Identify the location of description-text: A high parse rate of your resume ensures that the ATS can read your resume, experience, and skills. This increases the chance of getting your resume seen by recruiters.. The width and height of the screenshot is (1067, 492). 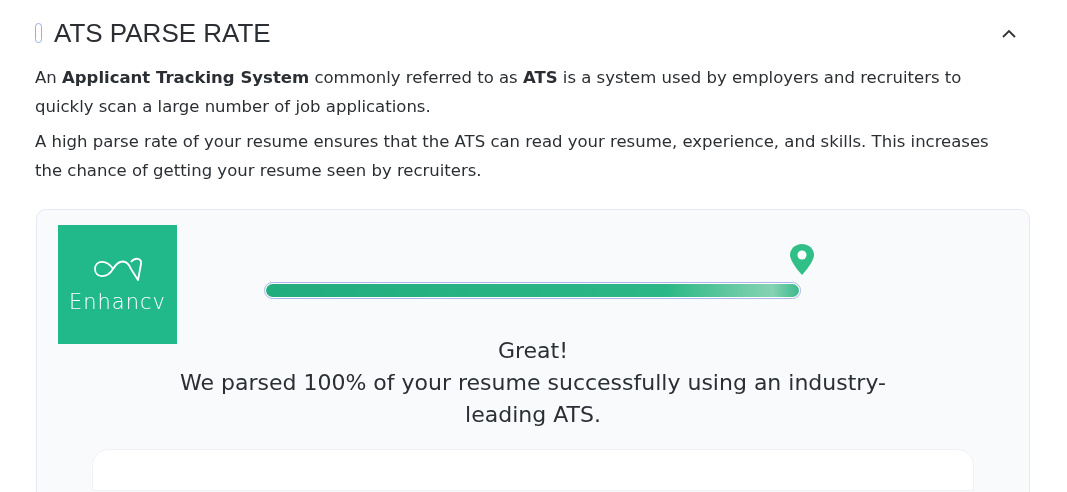
(512, 156).